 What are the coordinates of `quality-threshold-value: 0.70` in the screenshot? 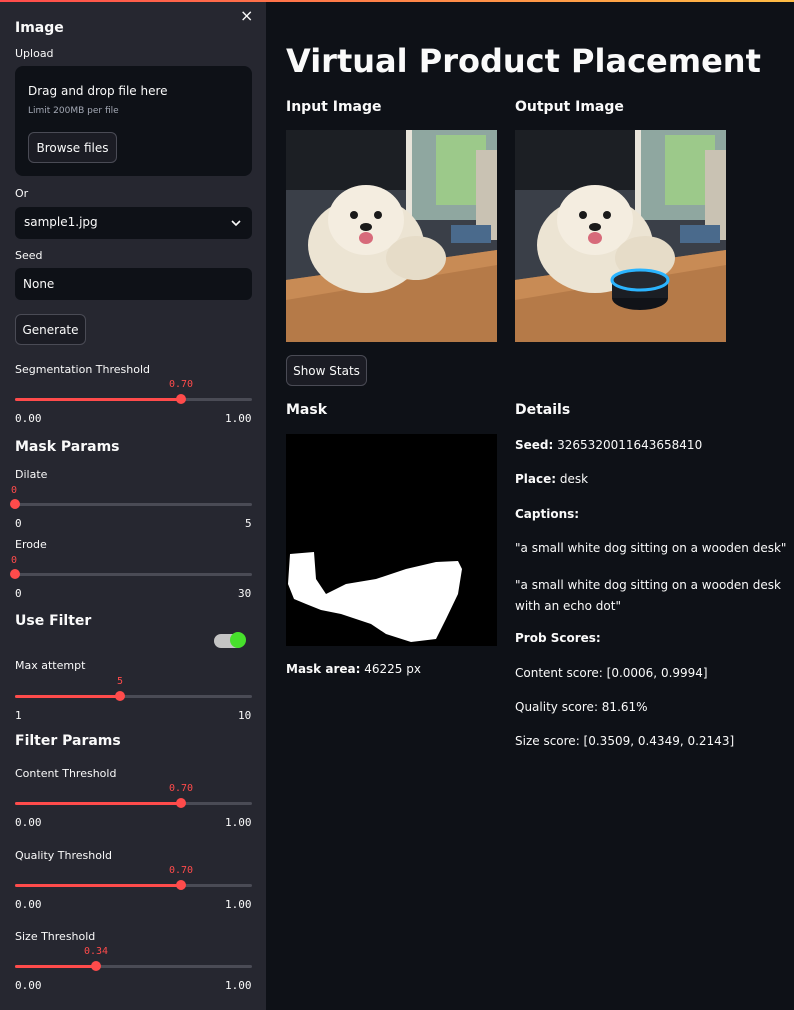 It's located at (181, 870).